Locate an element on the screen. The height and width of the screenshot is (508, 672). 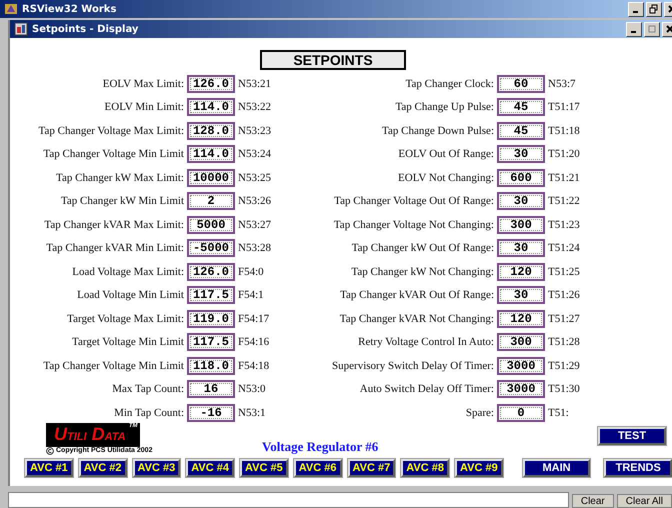
tag-address: T51:27 is located at coordinates (564, 318).